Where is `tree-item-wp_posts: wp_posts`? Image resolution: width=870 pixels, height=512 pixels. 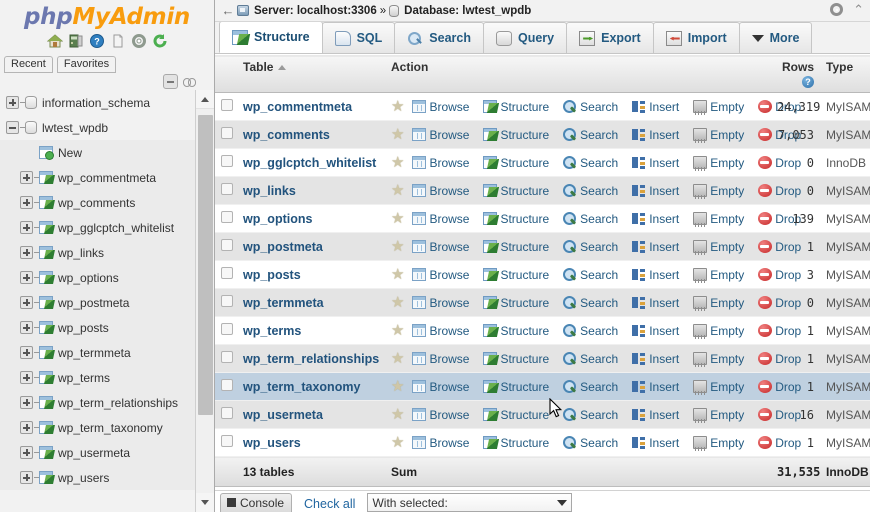 tree-item-wp_posts: wp_posts is located at coordinates (98, 327).